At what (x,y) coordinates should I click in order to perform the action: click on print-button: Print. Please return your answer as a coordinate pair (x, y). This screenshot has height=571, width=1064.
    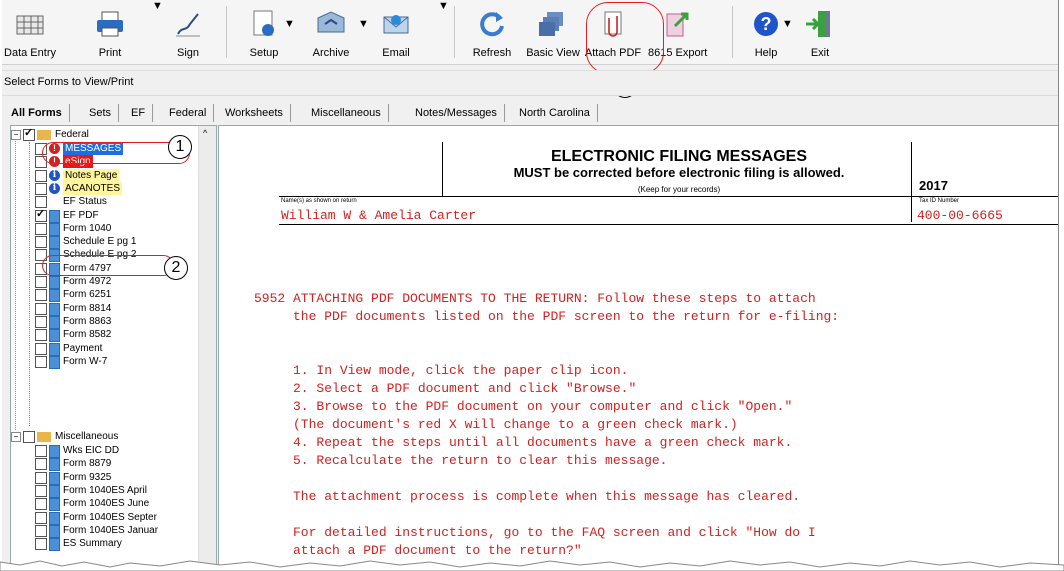
    Looking at the image, I should click on (110, 32).